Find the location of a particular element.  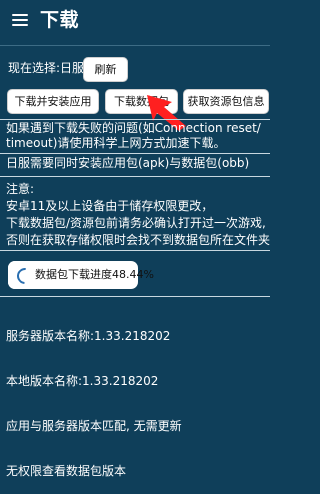

progress-label: 数据包下载进度48.44% is located at coordinates (94, 274).